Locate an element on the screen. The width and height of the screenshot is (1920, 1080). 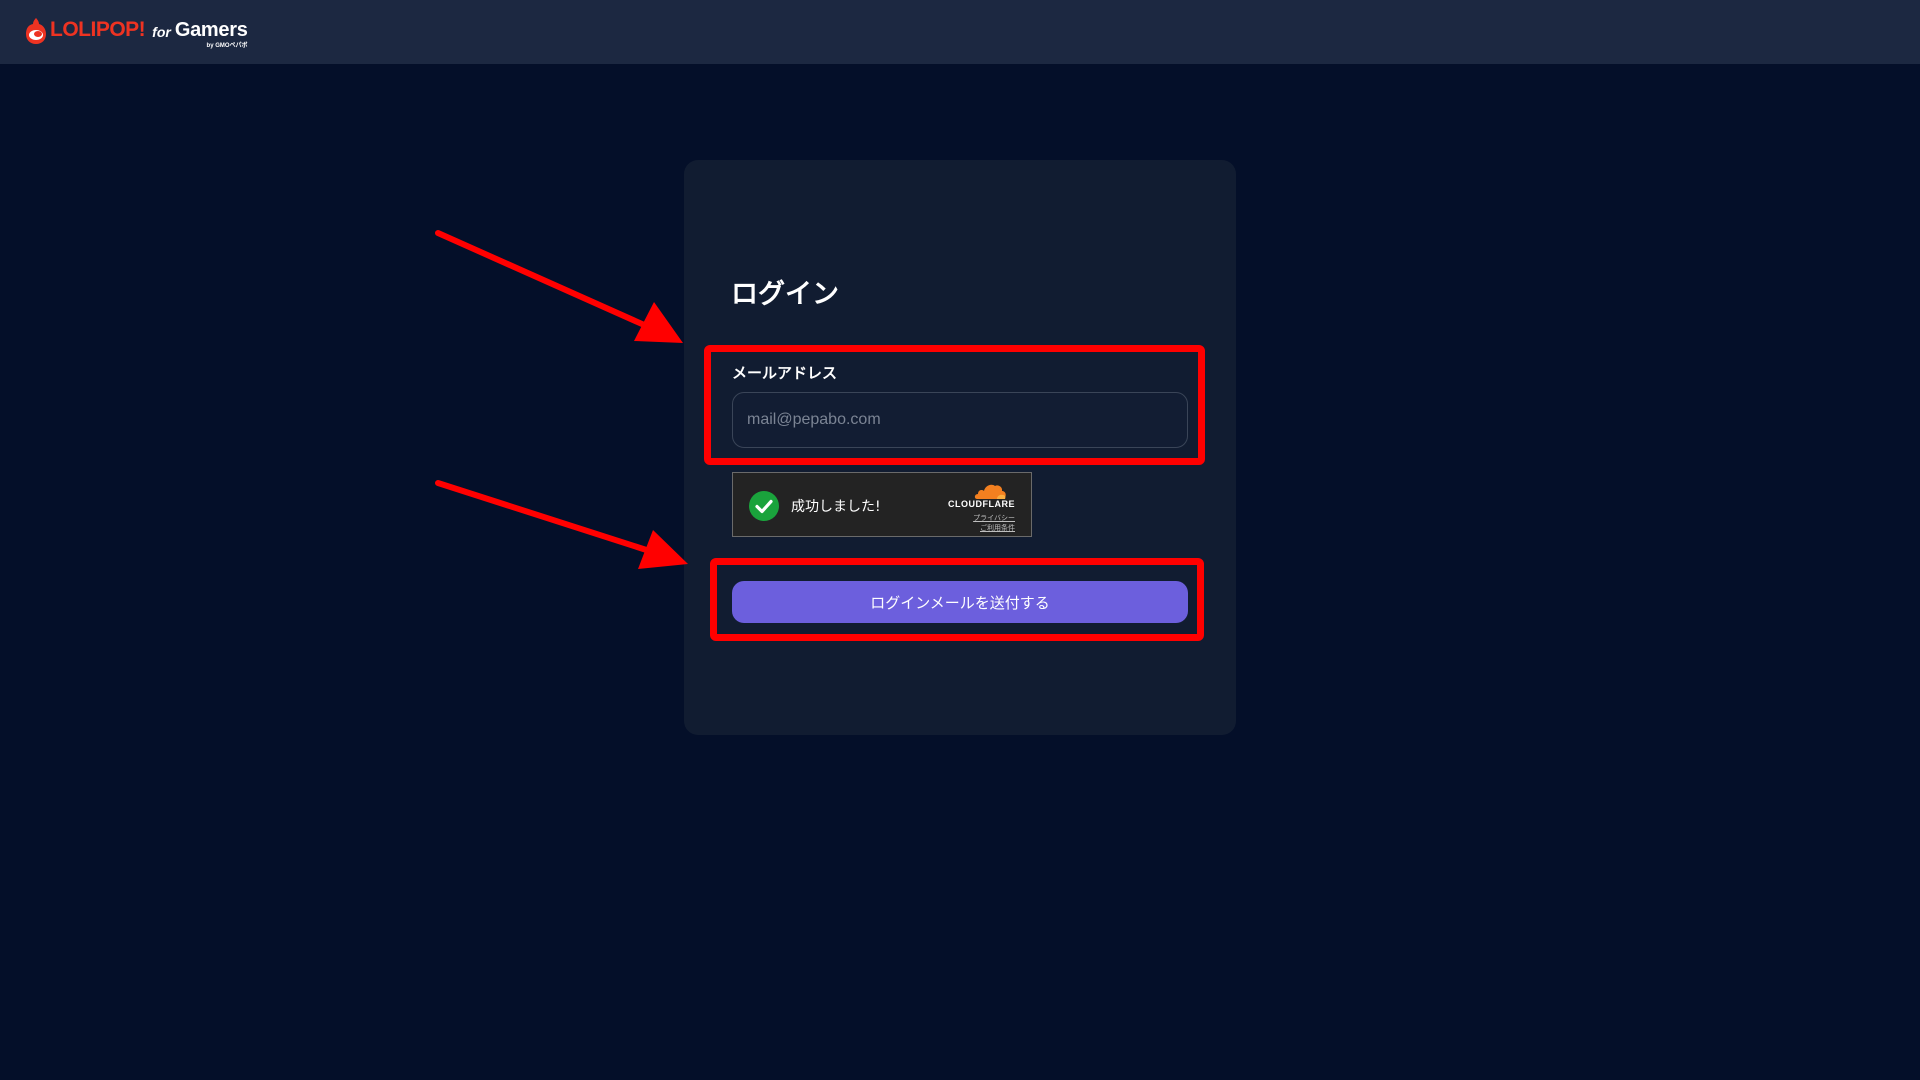
captcha-privacy-link: プライバシー is located at coordinates (994, 518).